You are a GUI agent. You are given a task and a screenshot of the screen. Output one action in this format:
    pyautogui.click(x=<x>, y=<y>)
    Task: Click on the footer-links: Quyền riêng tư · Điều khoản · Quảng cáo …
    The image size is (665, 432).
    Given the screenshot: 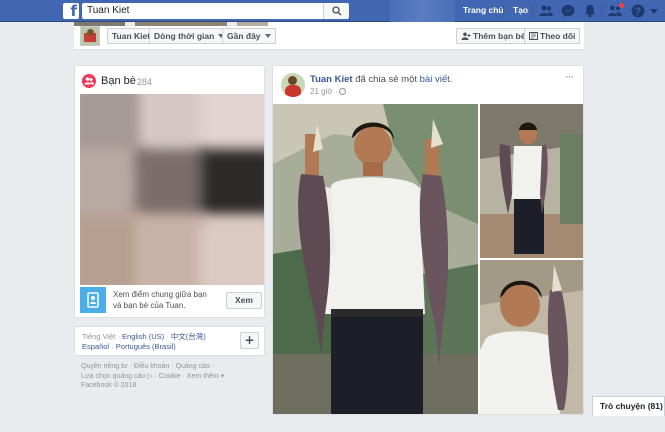 What is the action you would take?
    pyautogui.click(x=171, y=376)
    